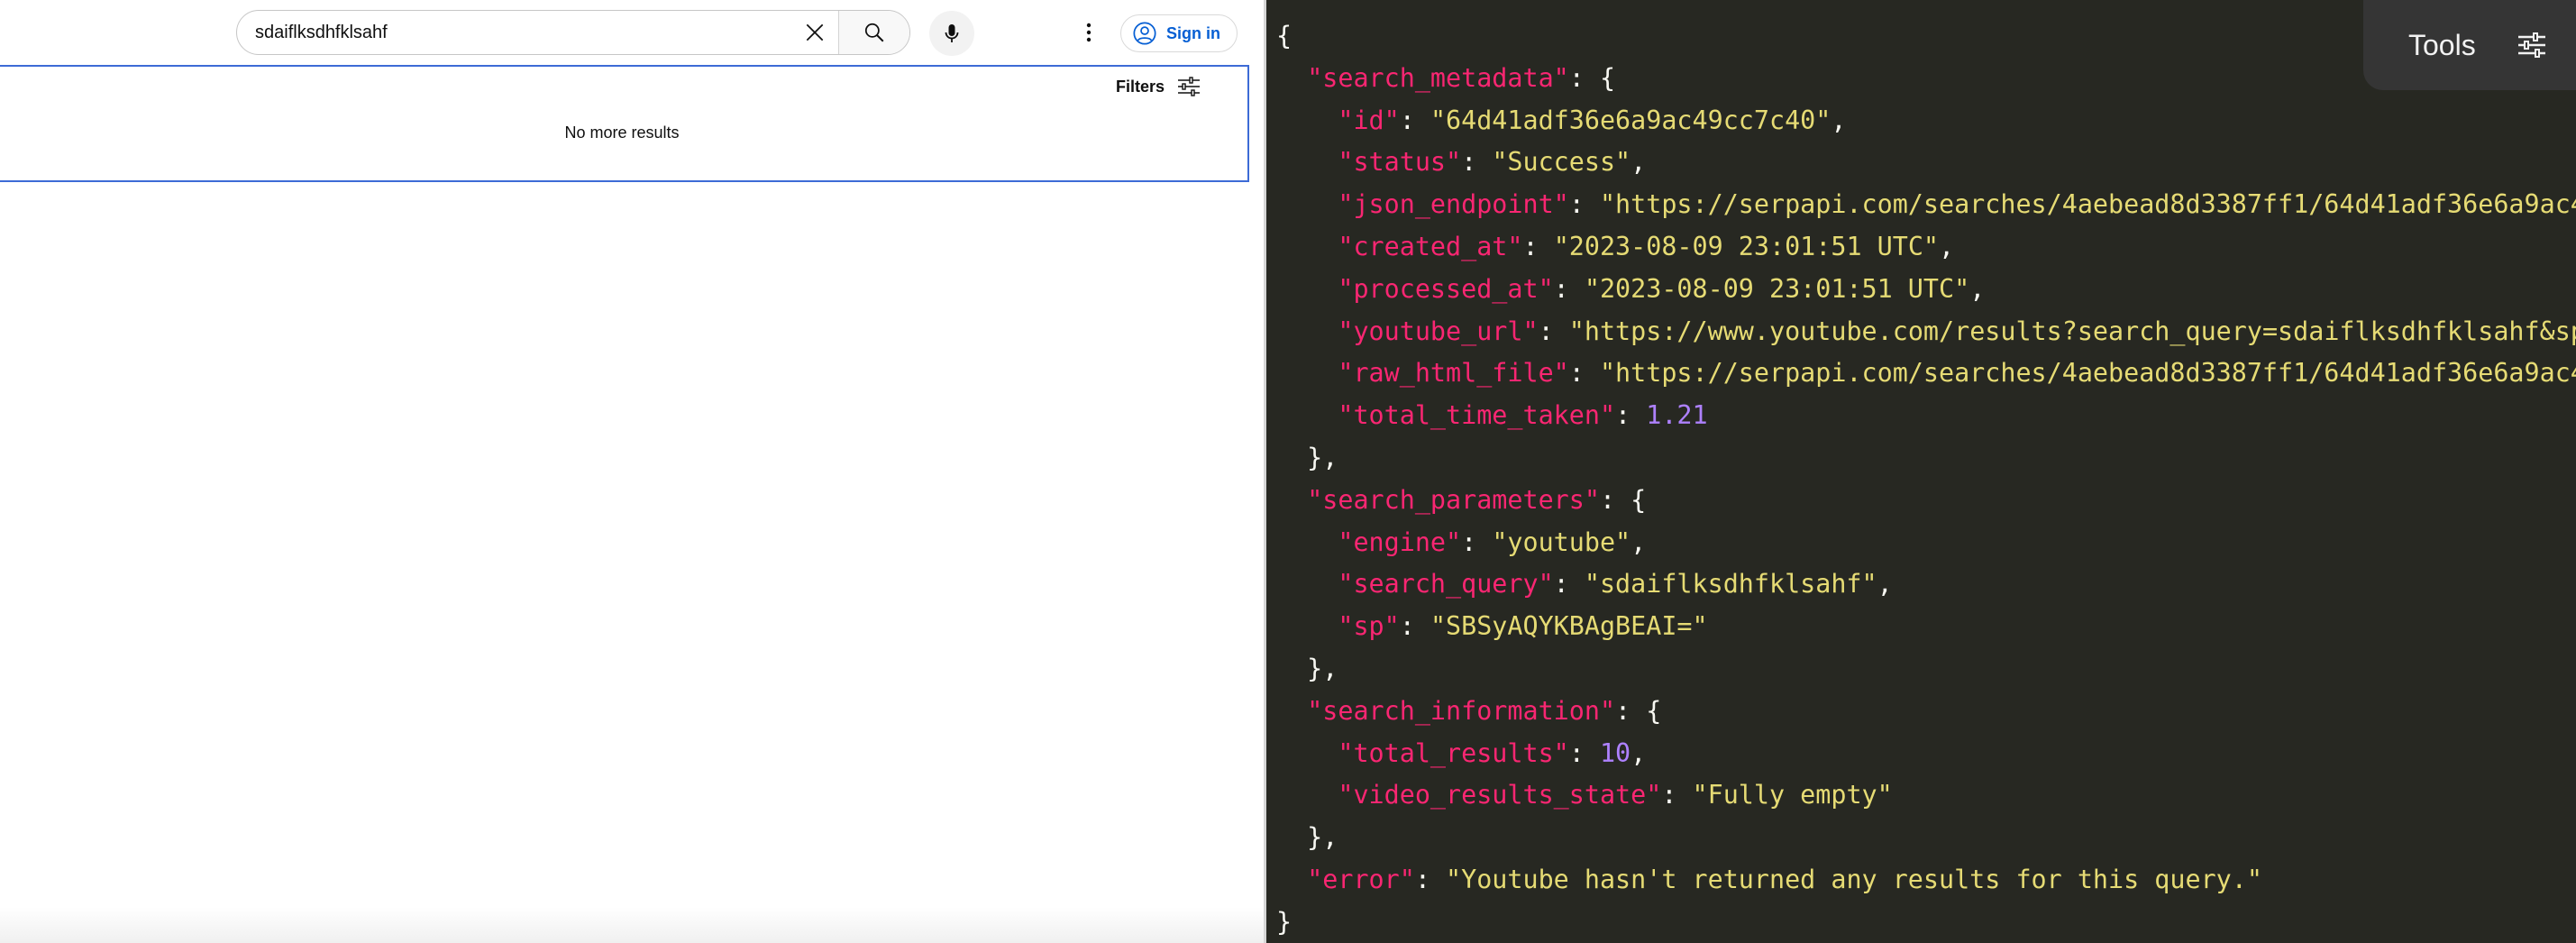 This screenshot has width=2576, height=943. What do you see at coordinates (1561, 163) in the screenshot?
I see `json-string-value: "Success"` at bounding box center [1561, 163].